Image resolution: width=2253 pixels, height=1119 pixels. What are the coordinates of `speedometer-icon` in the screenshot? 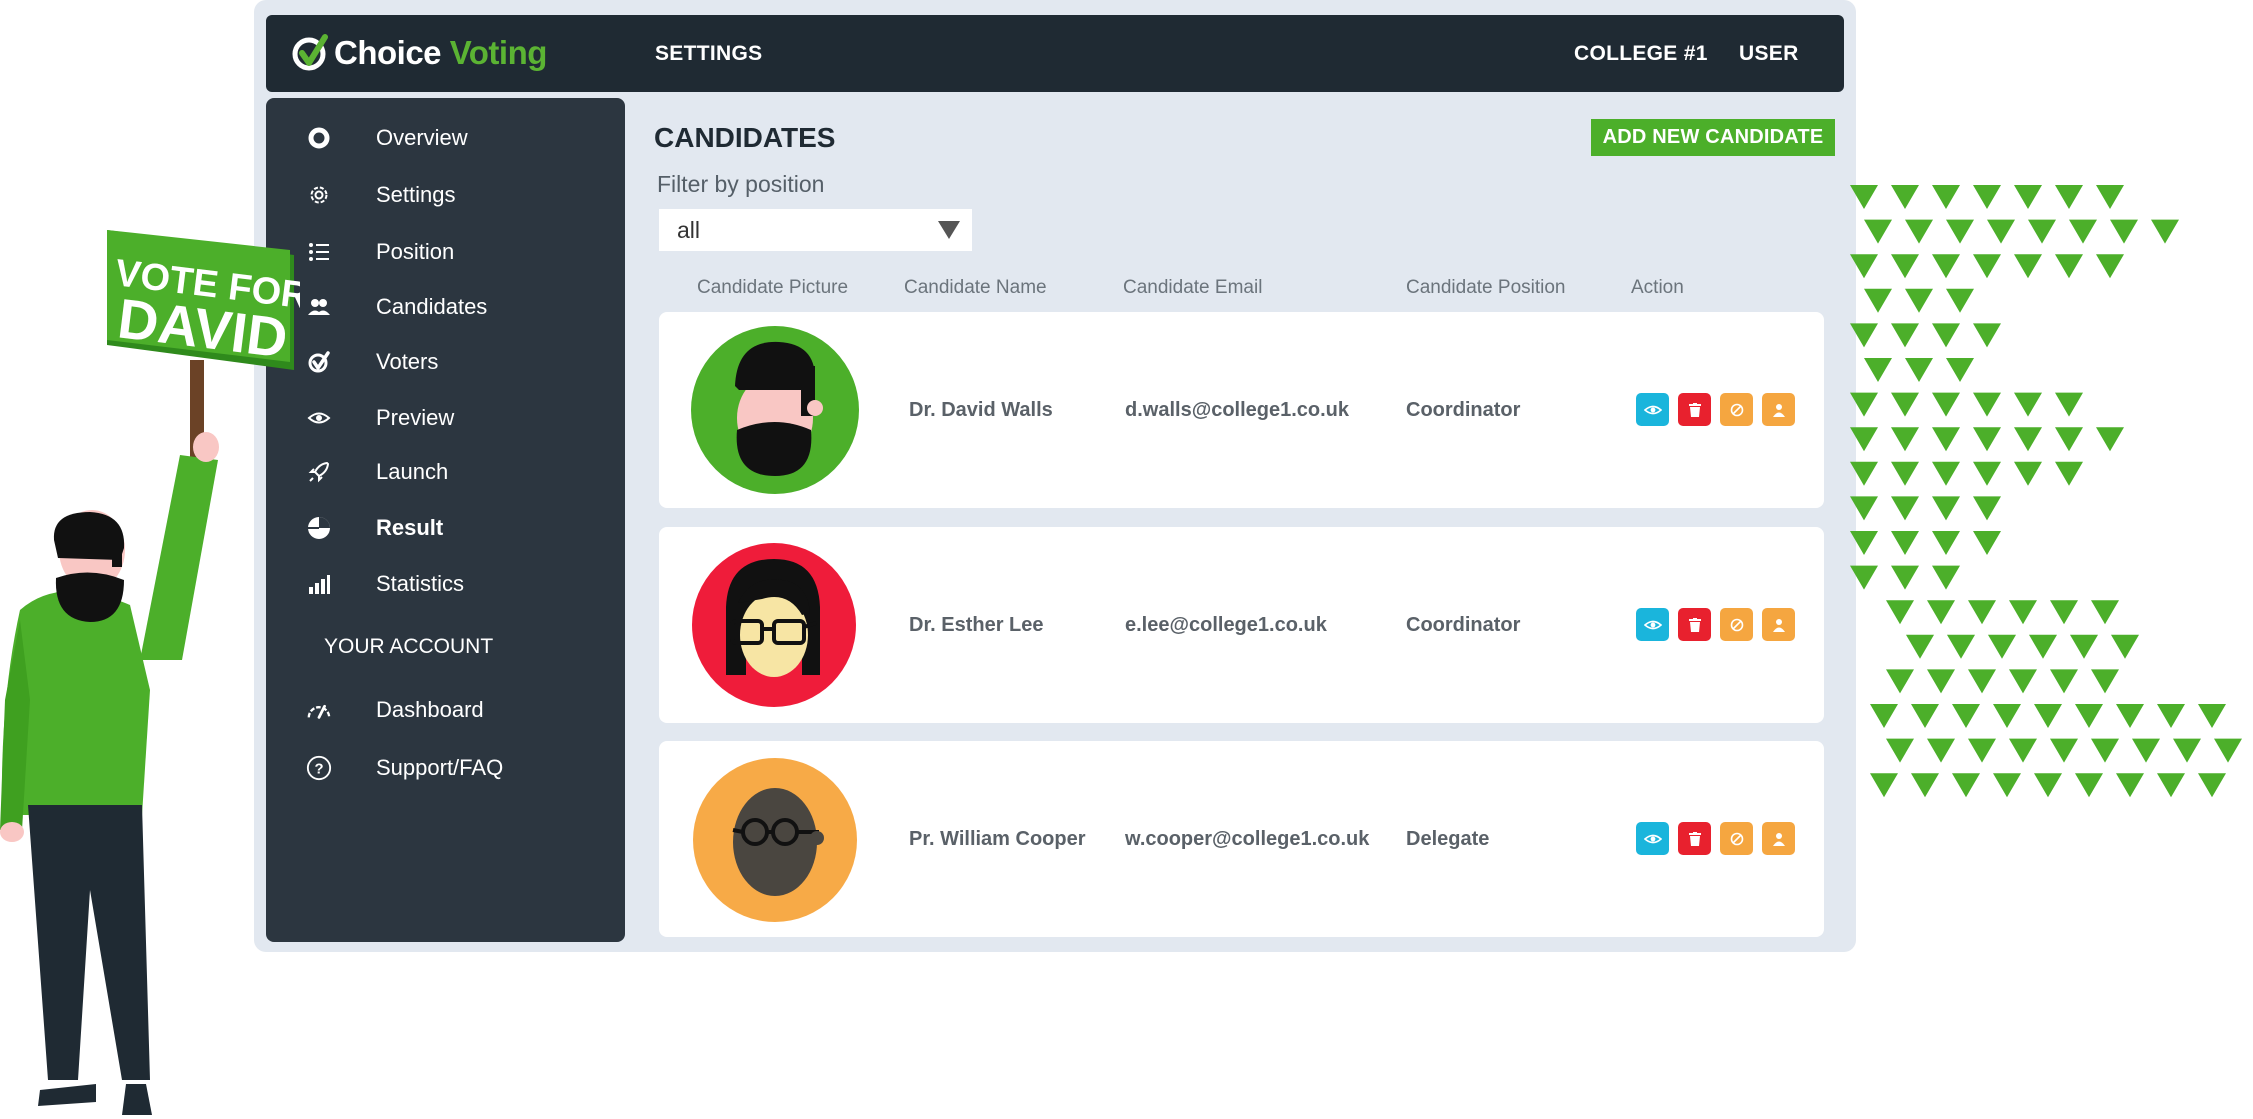 It's located at (319, 710).